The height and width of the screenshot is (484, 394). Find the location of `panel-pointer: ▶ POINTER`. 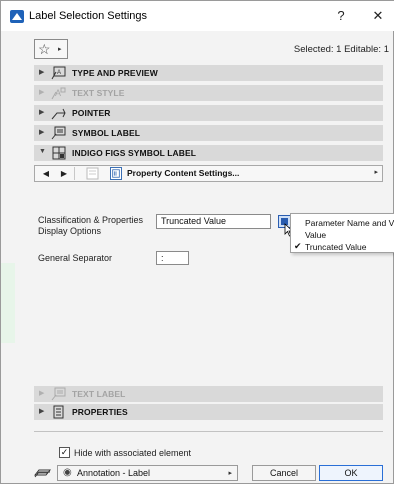

panel-pointer: ▶ POINTER is located at coordinates (208, 113).